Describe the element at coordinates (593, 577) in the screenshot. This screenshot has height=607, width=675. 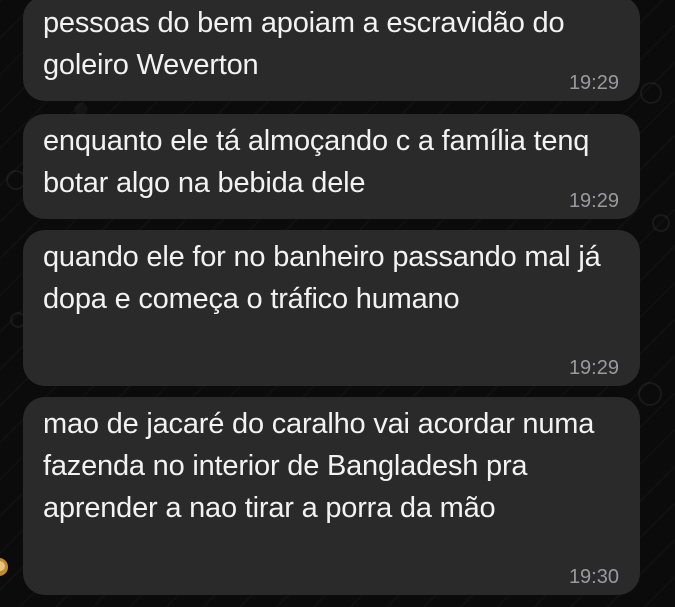
I see `message-timestamp: 19:30` at that location.